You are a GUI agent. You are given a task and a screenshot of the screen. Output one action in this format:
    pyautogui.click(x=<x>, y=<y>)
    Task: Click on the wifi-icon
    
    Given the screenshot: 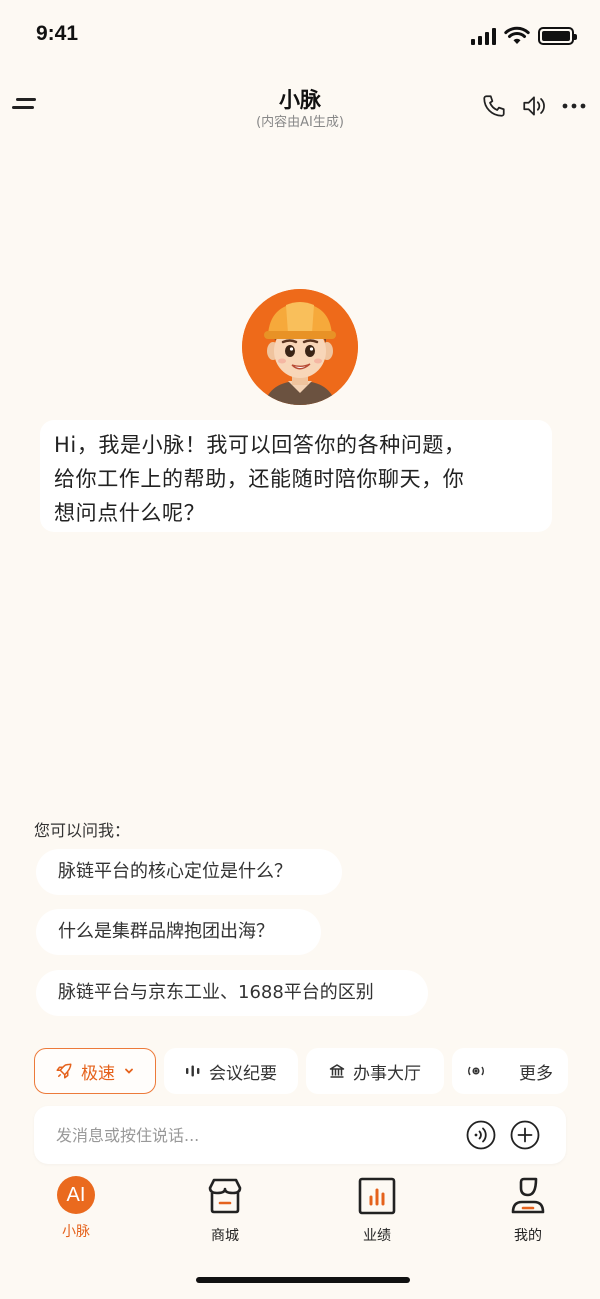 What is the action you would take?
    pyautogui.click(x=517, y=35)
    